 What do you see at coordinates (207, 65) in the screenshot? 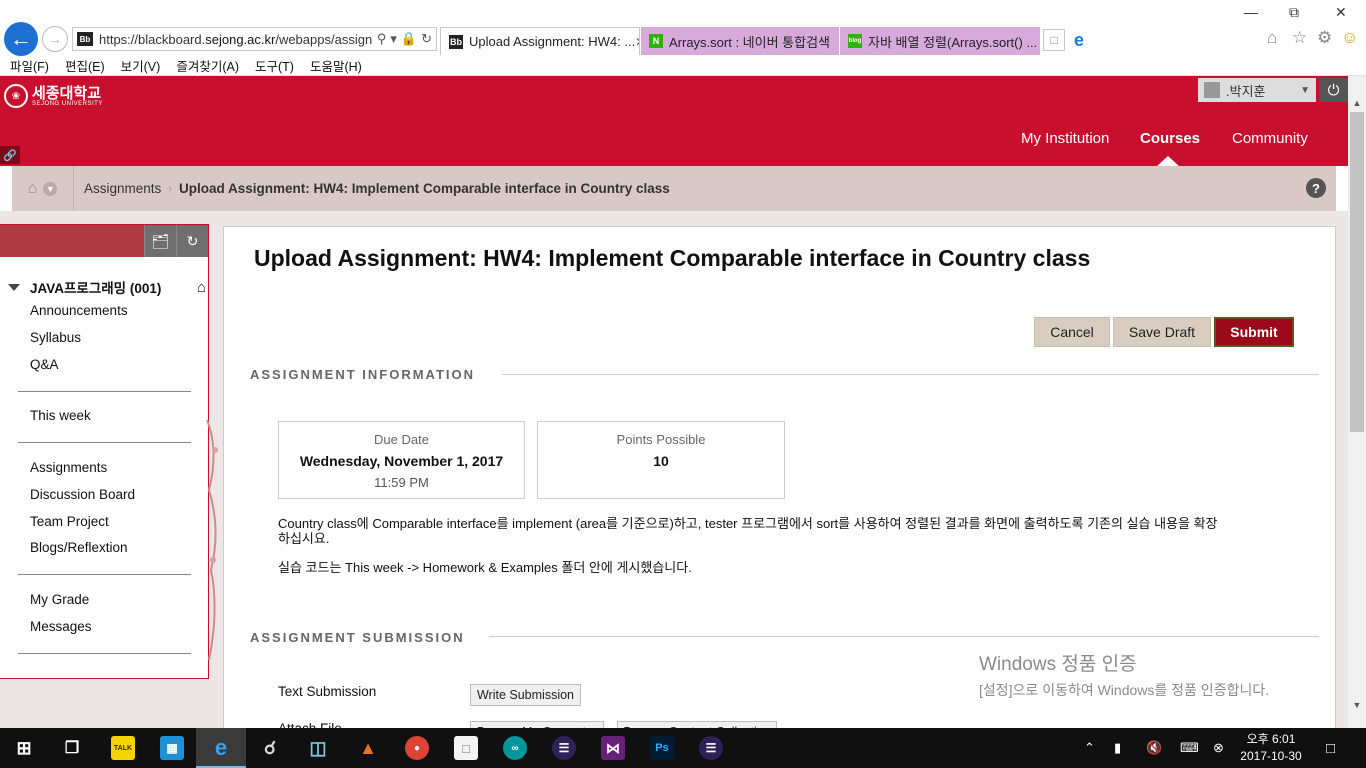
I see `menu-favorites: 즐겨찾기(A)` at bounding box center [207, 65].